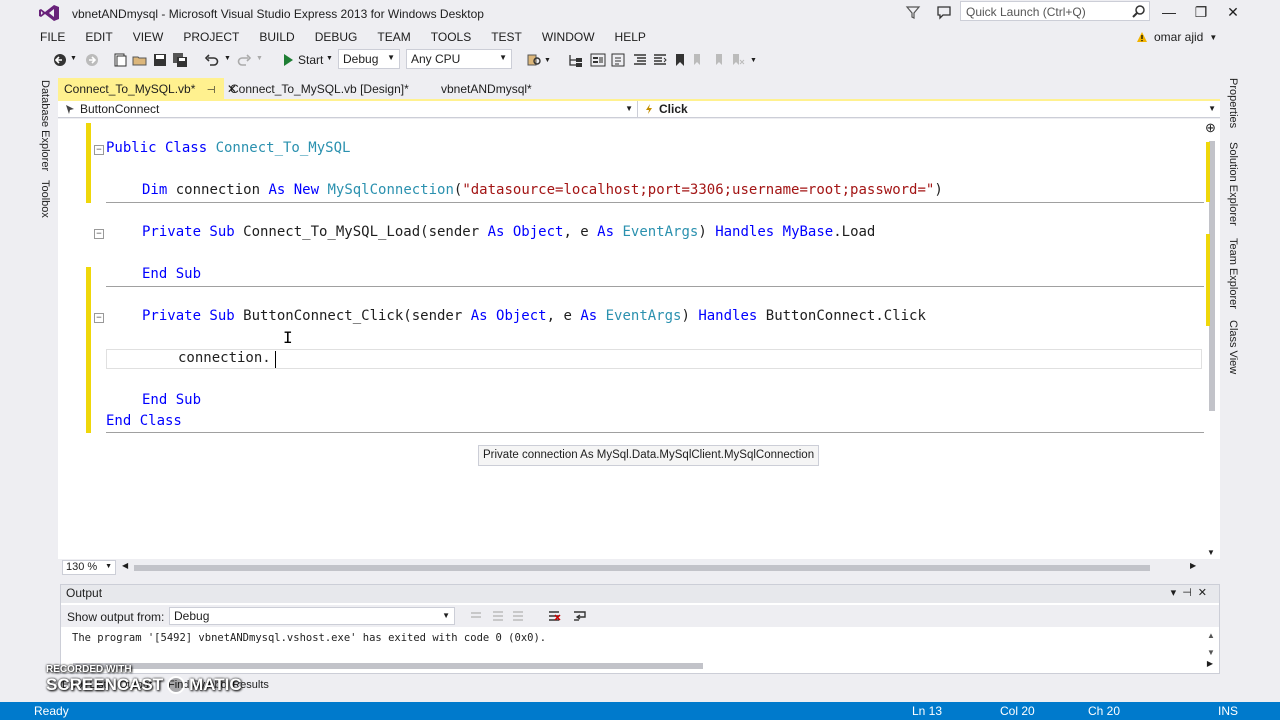 The height and width of the screenshot is (720, 1280). What do you see at coordinates (211, 37) in the screenshot?
I see `menu-project: PROJECT` at bounding box center [211, 37].